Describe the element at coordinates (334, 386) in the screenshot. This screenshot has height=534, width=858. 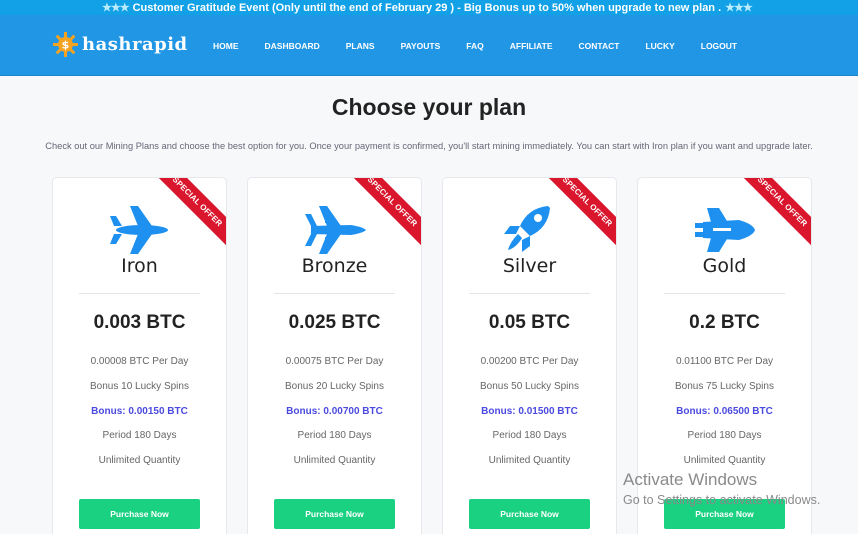
I see `plan-lucky-spins: Bonus 20 Lucky Spins` at that location.